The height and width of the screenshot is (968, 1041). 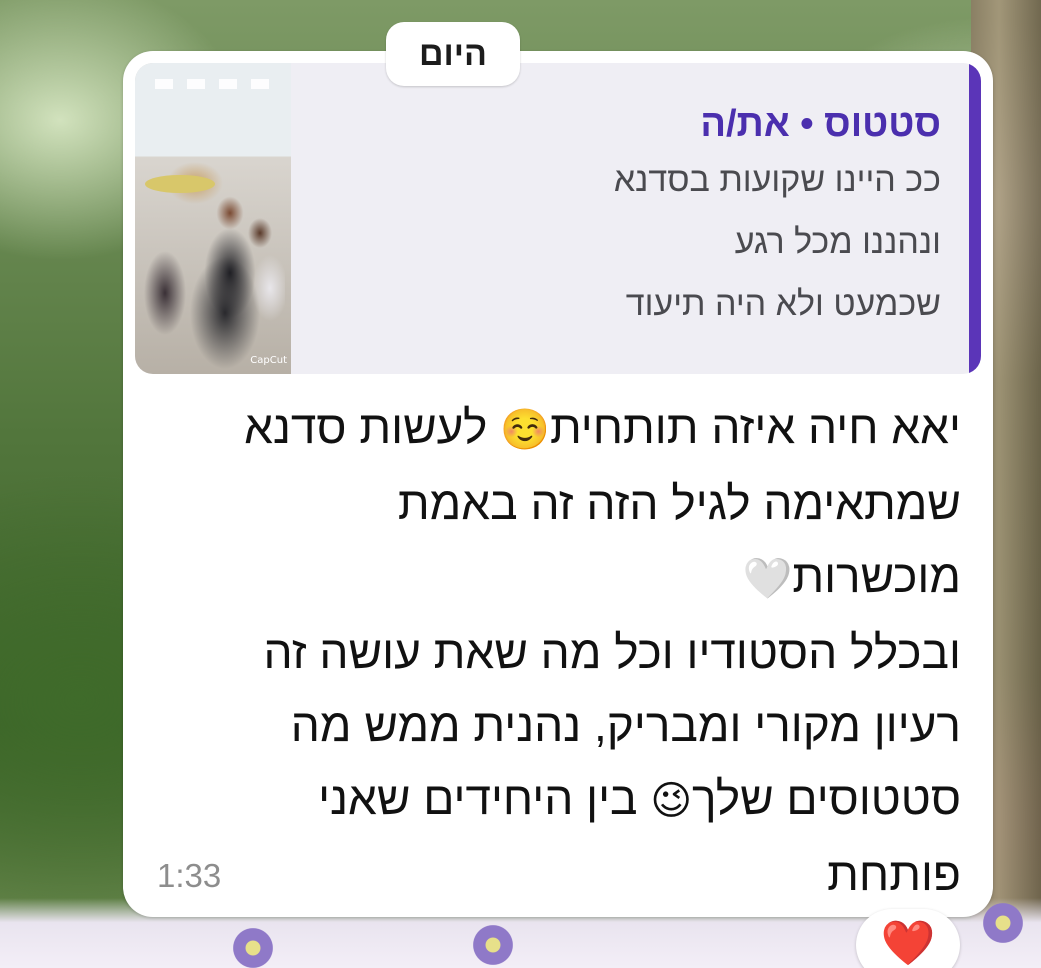 I want to click on message-text-segment: בין היחידים שאני, so click(x=484, y=798).